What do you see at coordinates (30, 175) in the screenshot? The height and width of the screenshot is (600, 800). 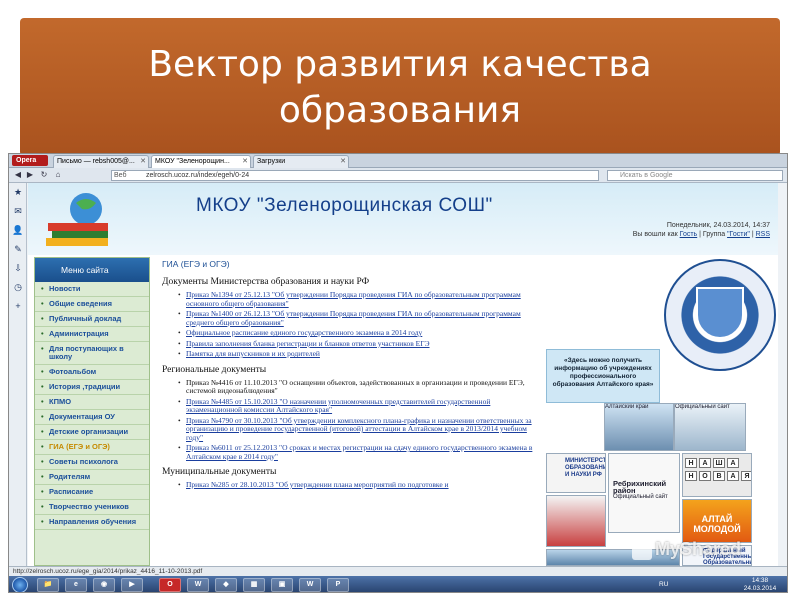 I see `forward-icon: ▶` at bounding box center [30, 175].